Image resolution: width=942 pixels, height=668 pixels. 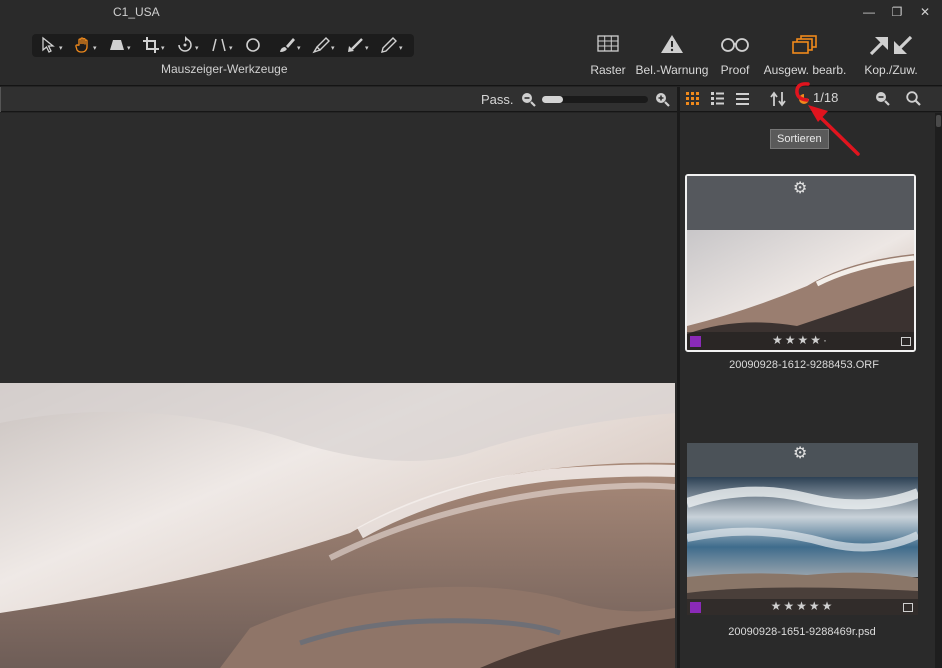 I want to click on zoom-in-icon, so click(x=662, y=99).